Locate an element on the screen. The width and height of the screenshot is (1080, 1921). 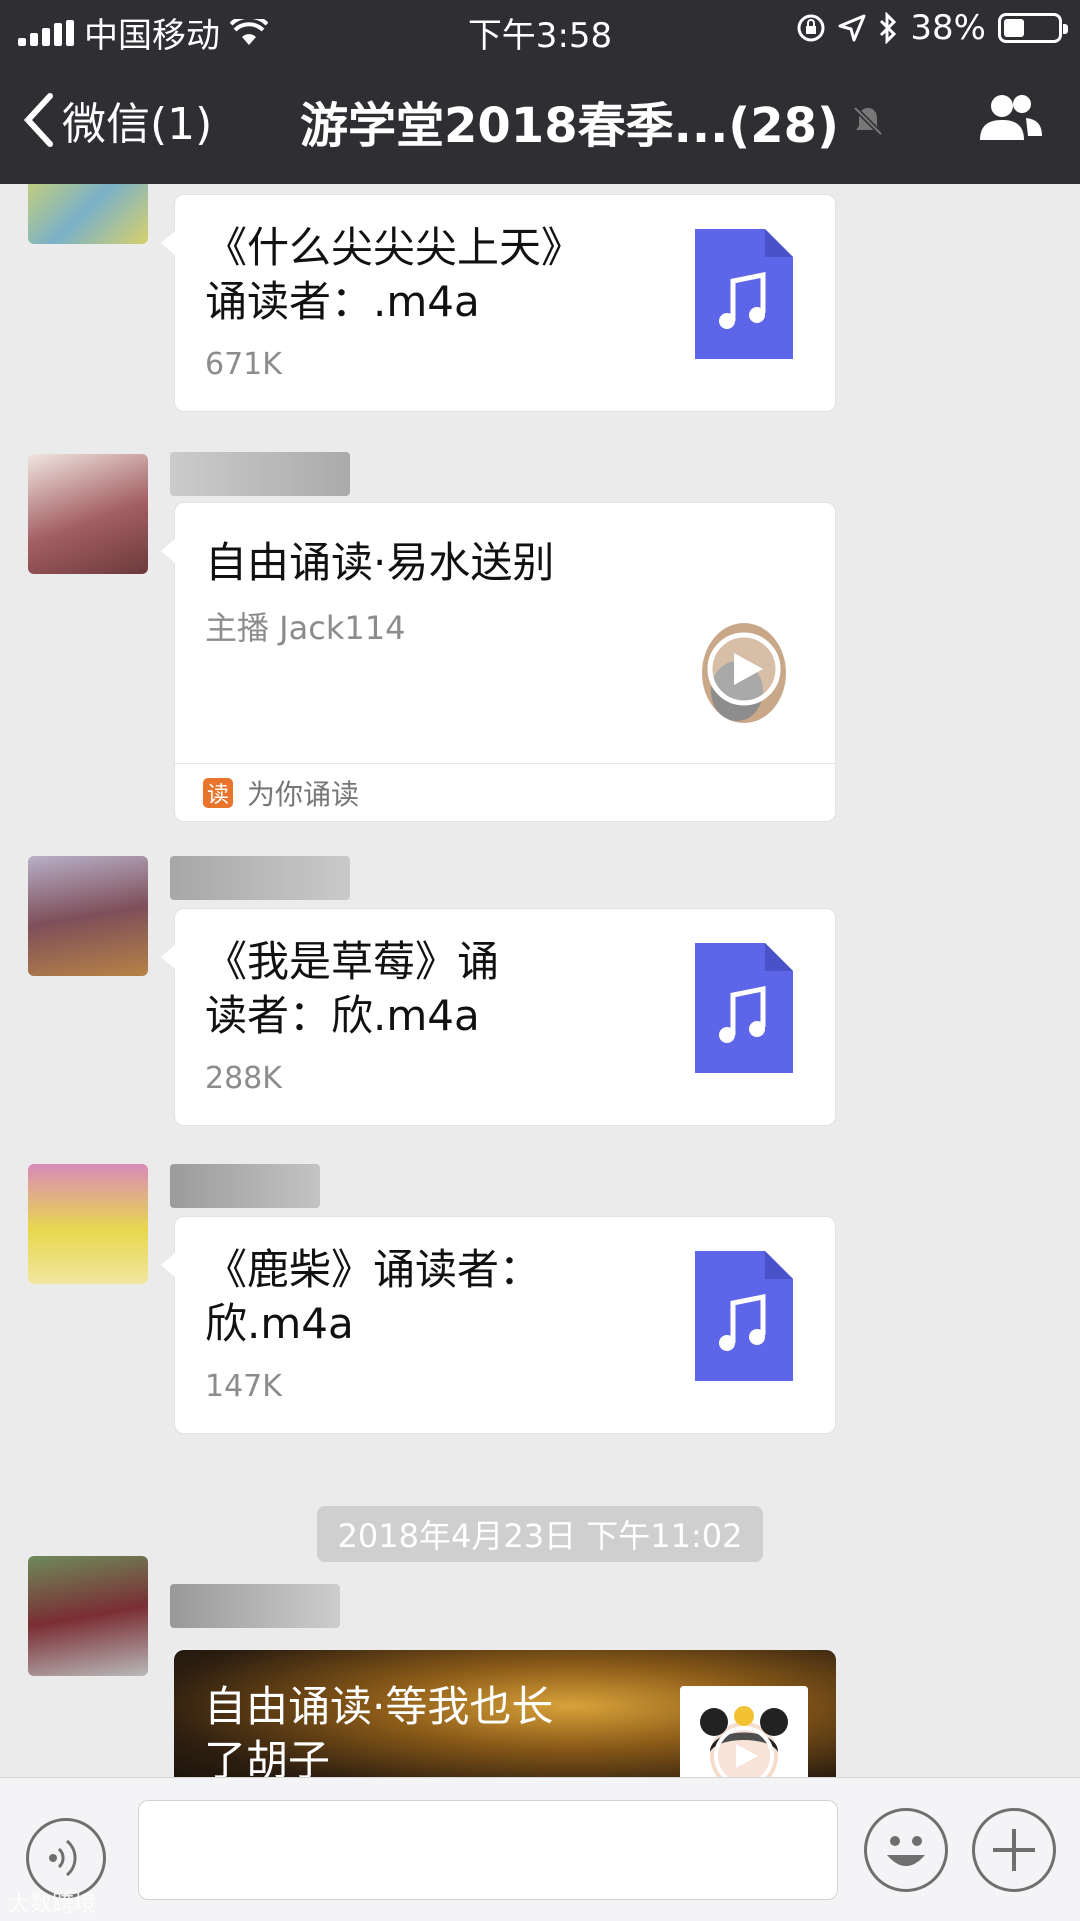
back-button: 微信(1) is located at coordinates (117, 120).